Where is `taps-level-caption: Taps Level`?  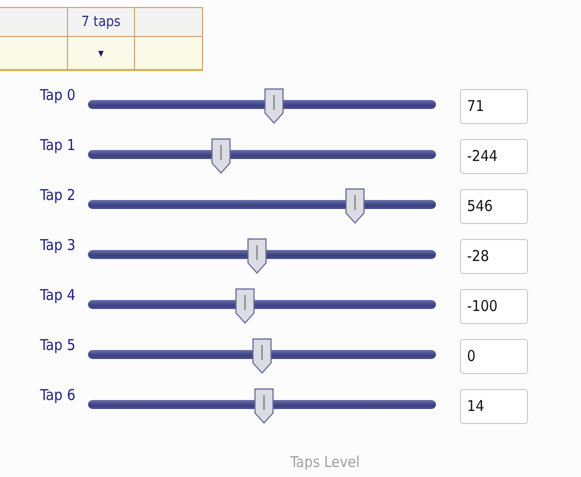 taps-level-caption: Taps Level is located at coordinates (325, 462).